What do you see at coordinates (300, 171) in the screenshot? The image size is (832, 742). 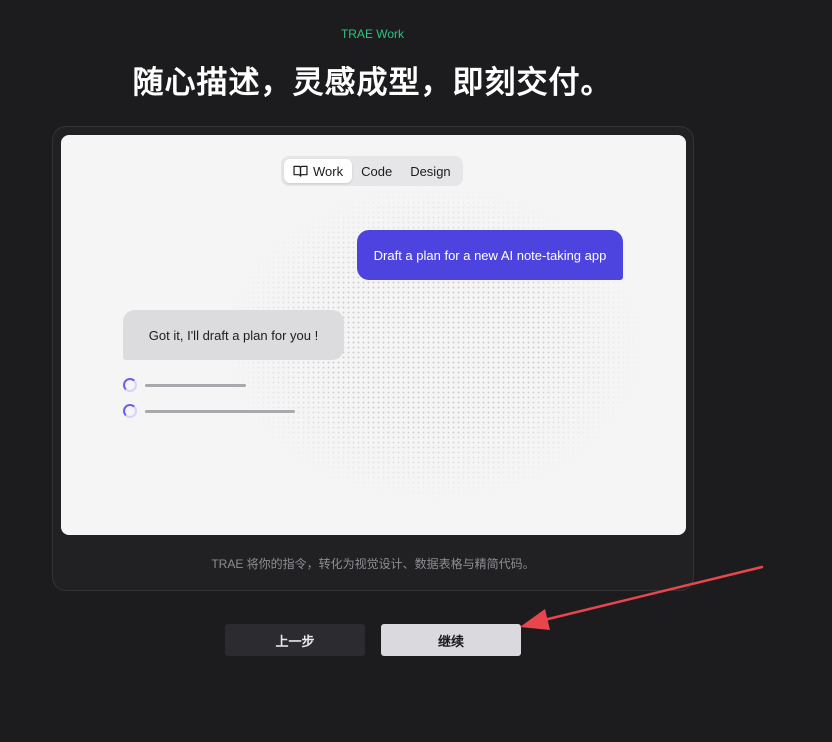 I see `book-open-icon` at bounding box center [300, 171].